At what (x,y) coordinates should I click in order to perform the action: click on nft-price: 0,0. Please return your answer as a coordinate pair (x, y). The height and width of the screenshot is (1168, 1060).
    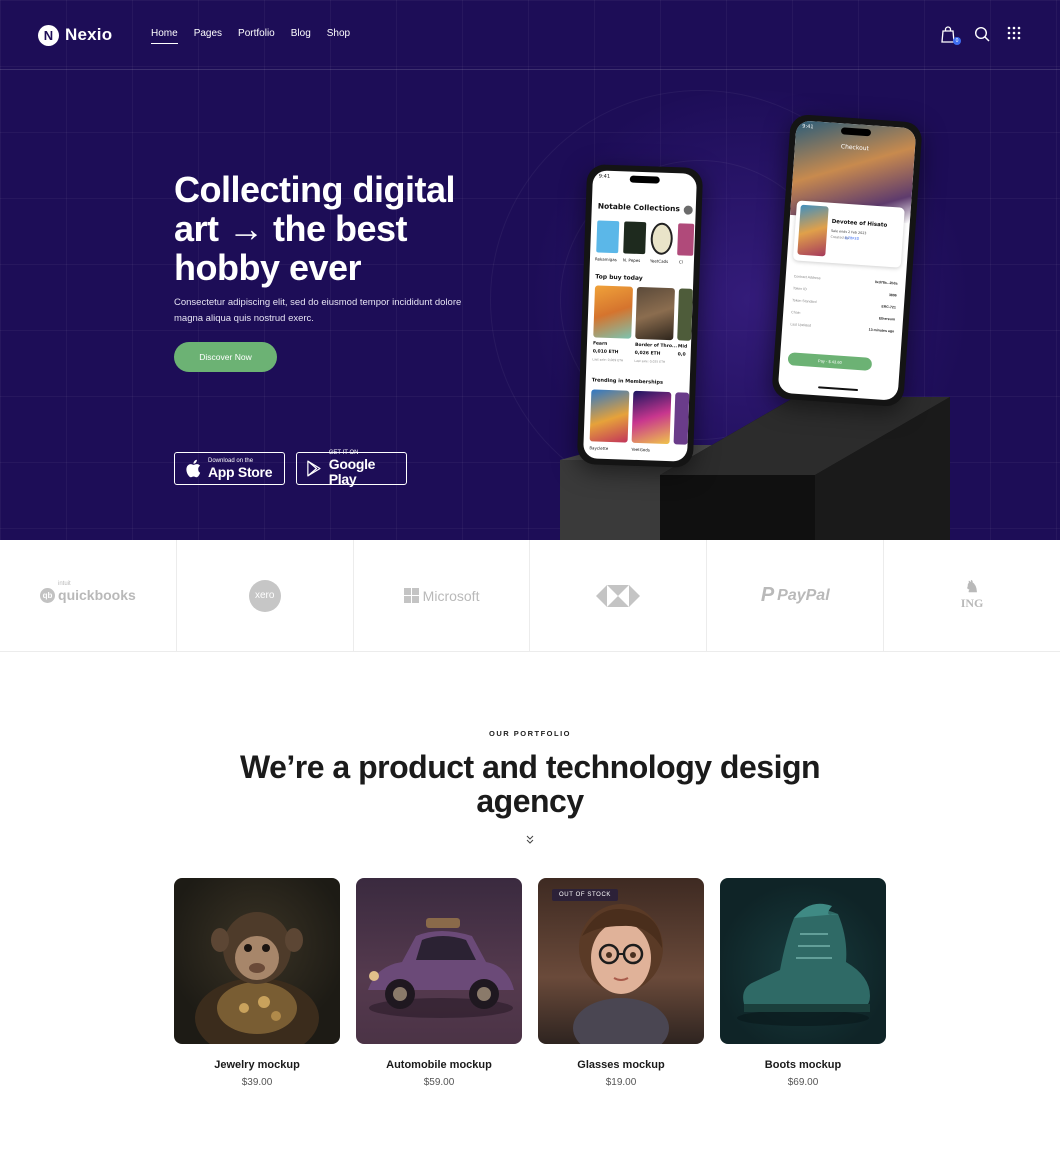
    Looking at the image, I should click on (681, 355).